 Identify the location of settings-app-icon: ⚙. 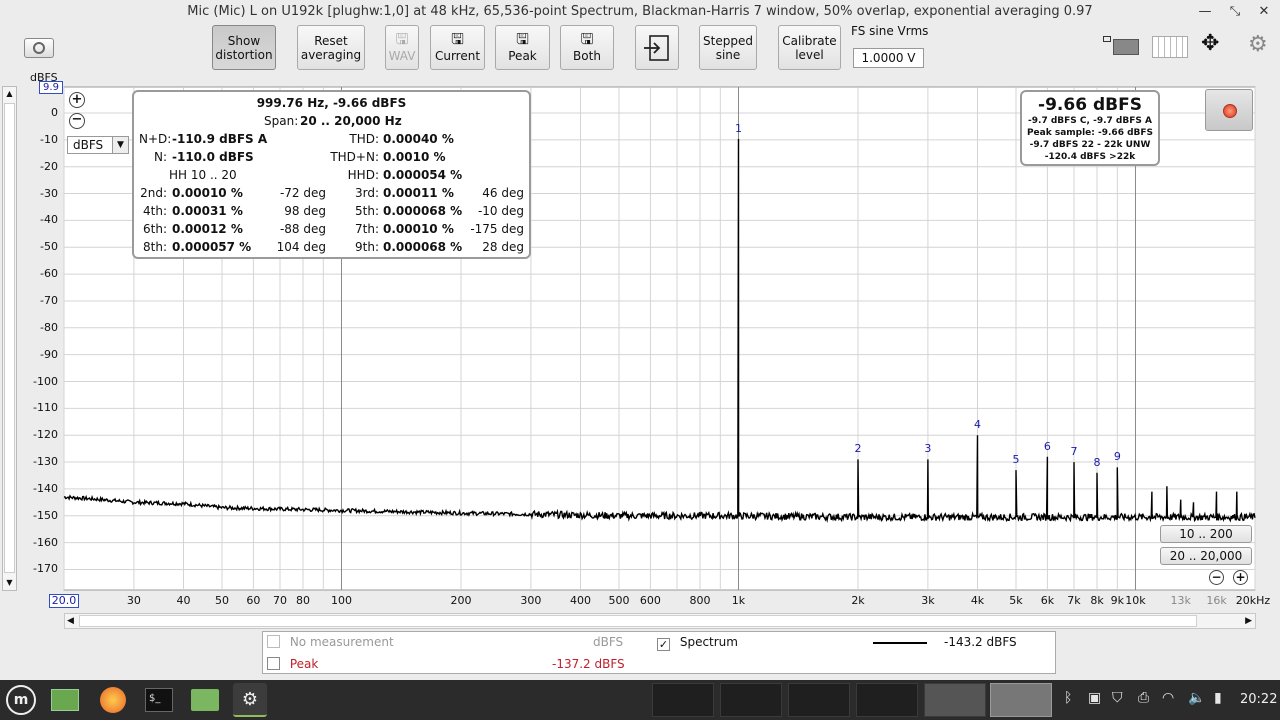
(250, 700).